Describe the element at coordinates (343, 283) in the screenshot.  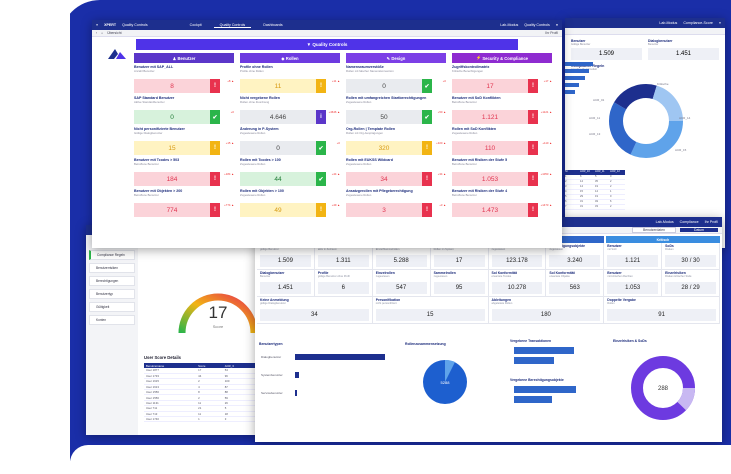
I see `kpi-card: Profile gültige Benutzer ohne Profil 6` at that location.